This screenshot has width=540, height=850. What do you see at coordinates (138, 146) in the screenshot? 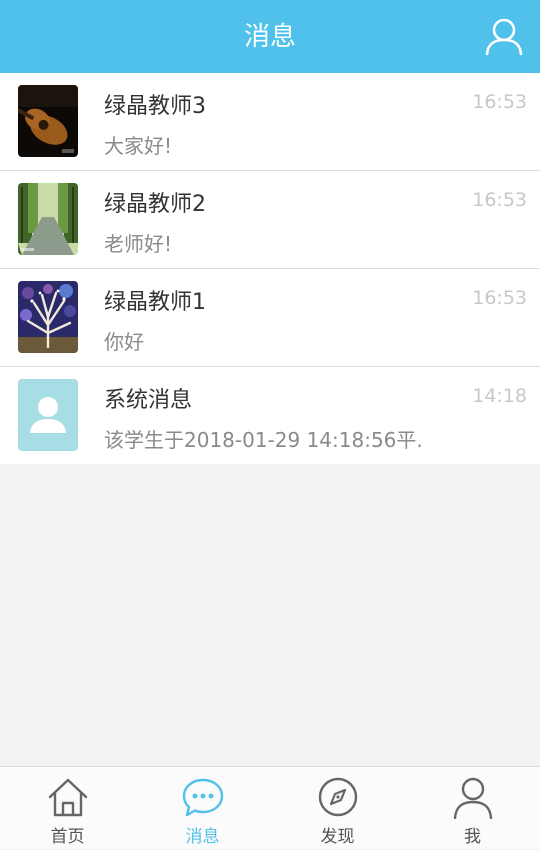
I see `message-preview: 大家好!` at bounding box center [138, 146].